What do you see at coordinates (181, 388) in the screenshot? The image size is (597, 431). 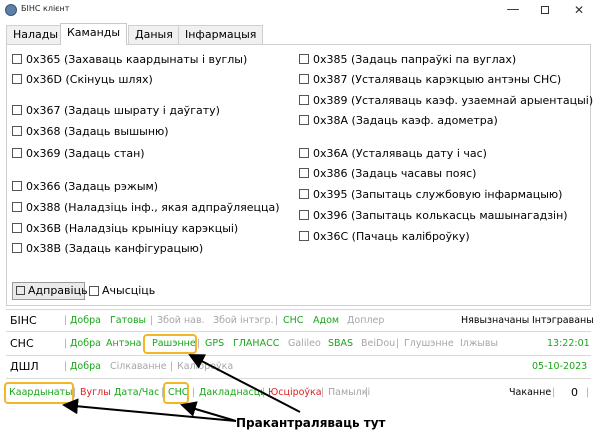 I see `annotation-arrows` at bounding box center [181, 388].